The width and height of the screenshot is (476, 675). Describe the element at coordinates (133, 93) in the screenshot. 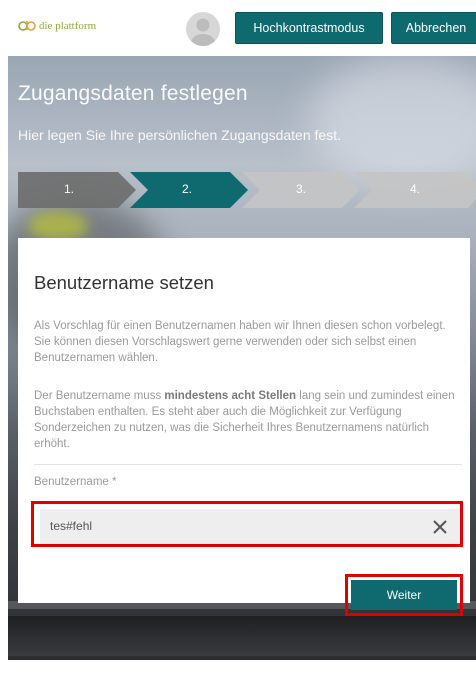

I see `page-title: Zugangsdaten festlegen` at that location.